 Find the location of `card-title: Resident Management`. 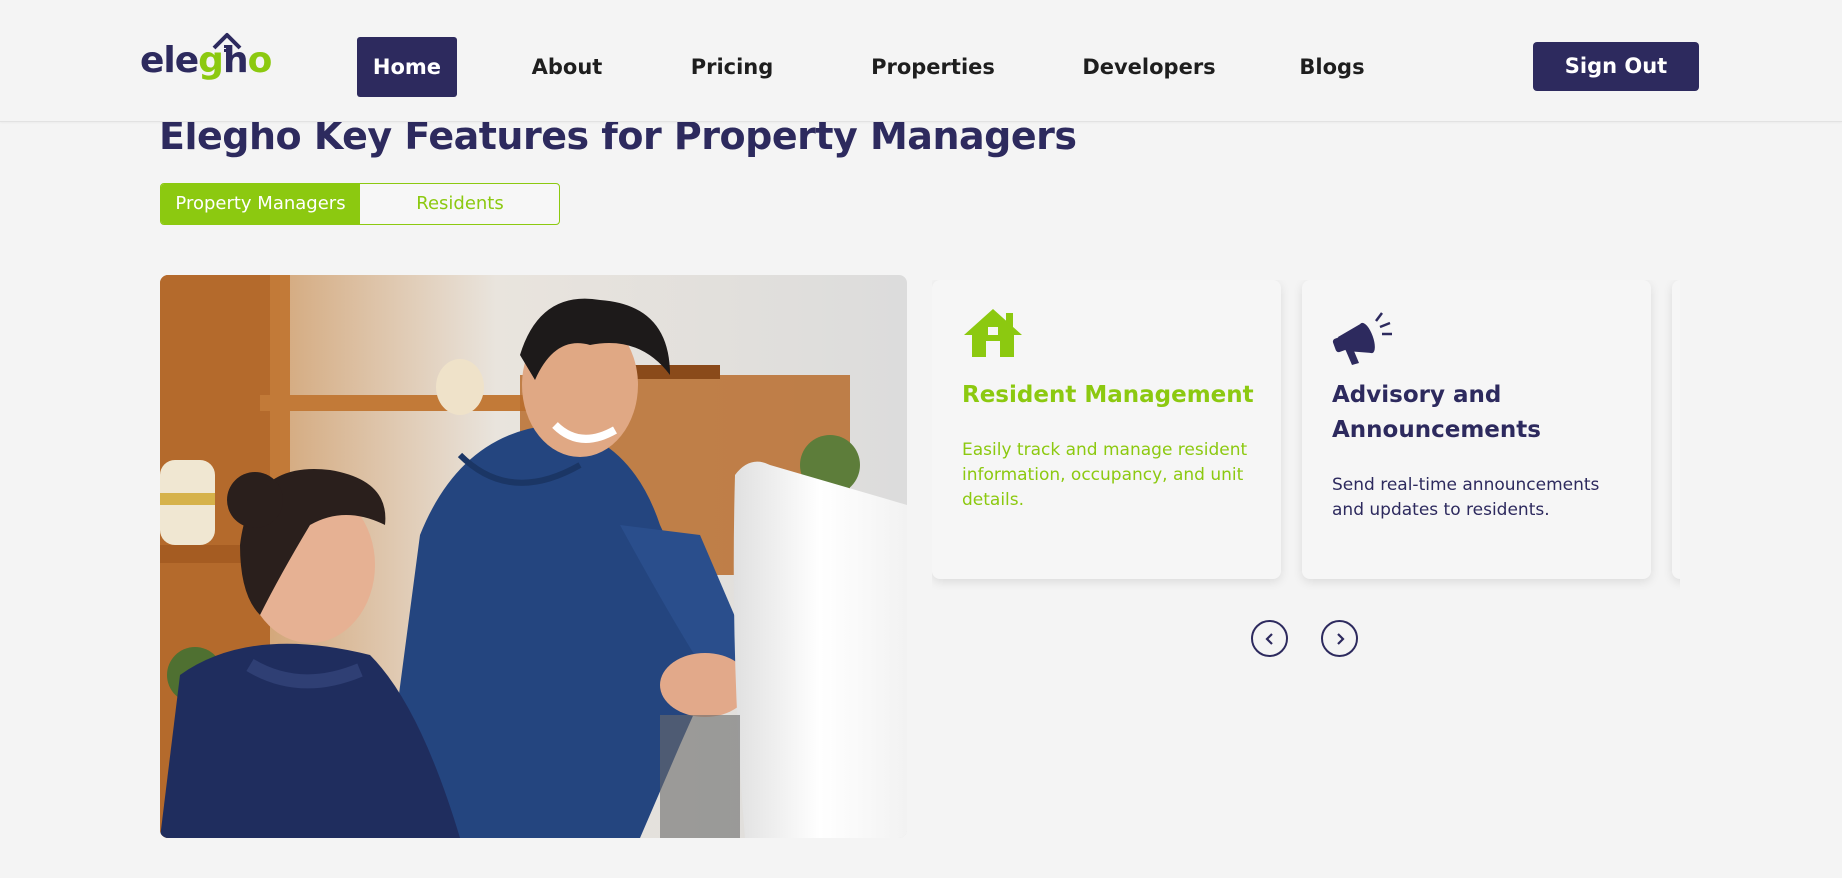

card-title: Resident Management is located at coordinates (1108, 395).